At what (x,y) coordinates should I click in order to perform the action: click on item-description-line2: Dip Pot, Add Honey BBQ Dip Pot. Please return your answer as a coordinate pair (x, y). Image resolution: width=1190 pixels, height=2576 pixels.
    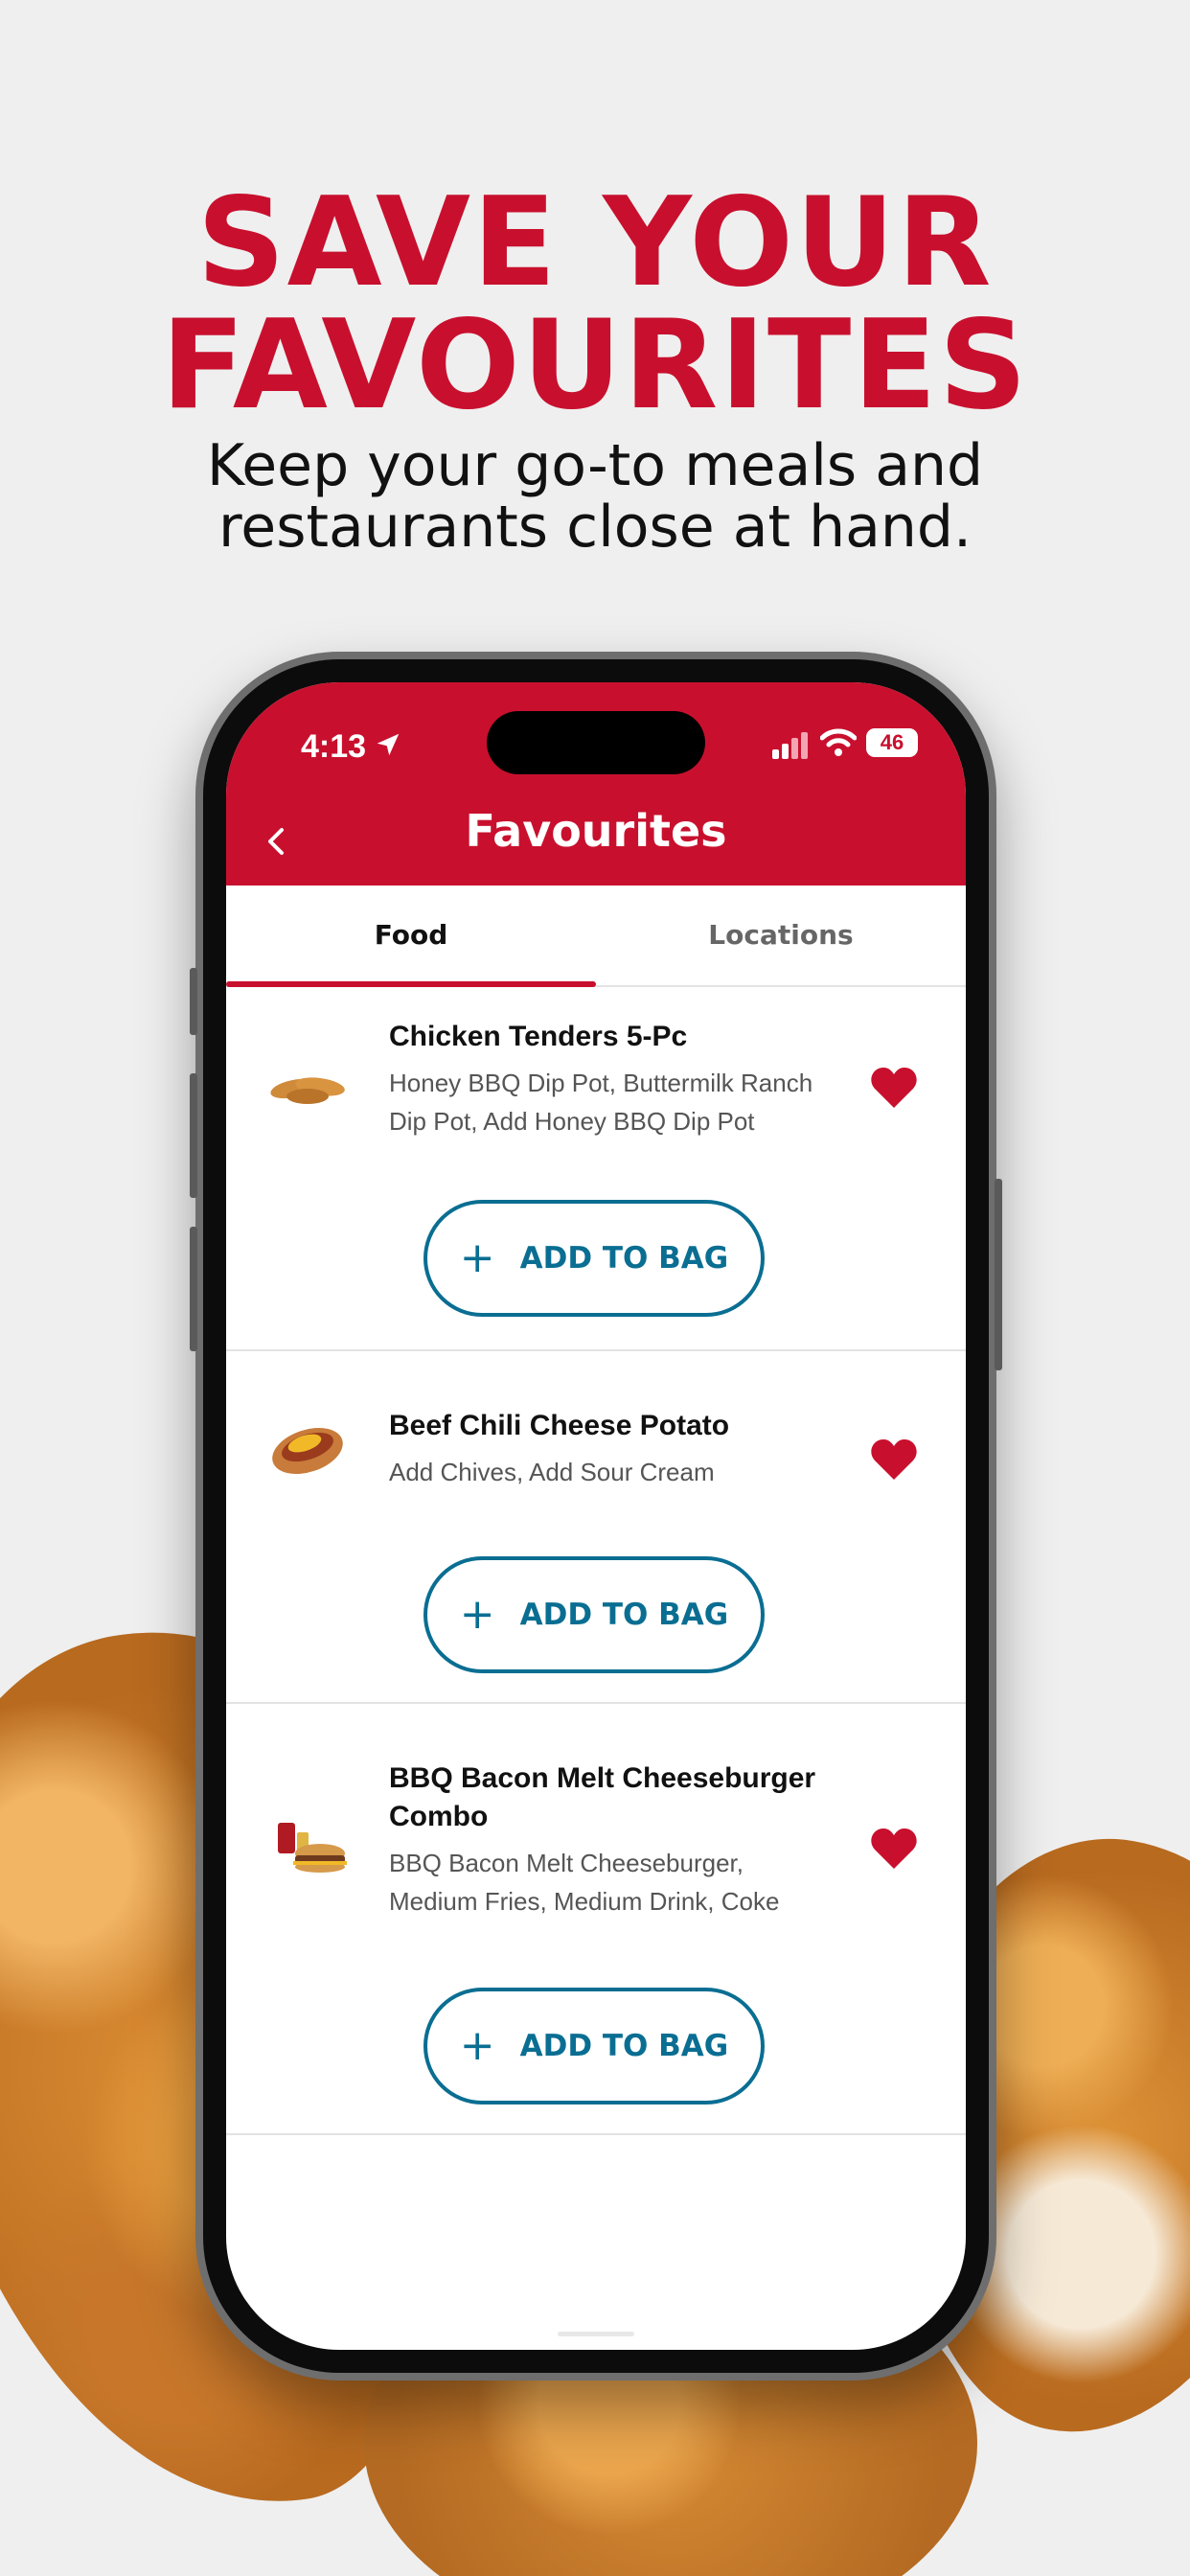
    Looking at the image, I should click on (572, 1121).